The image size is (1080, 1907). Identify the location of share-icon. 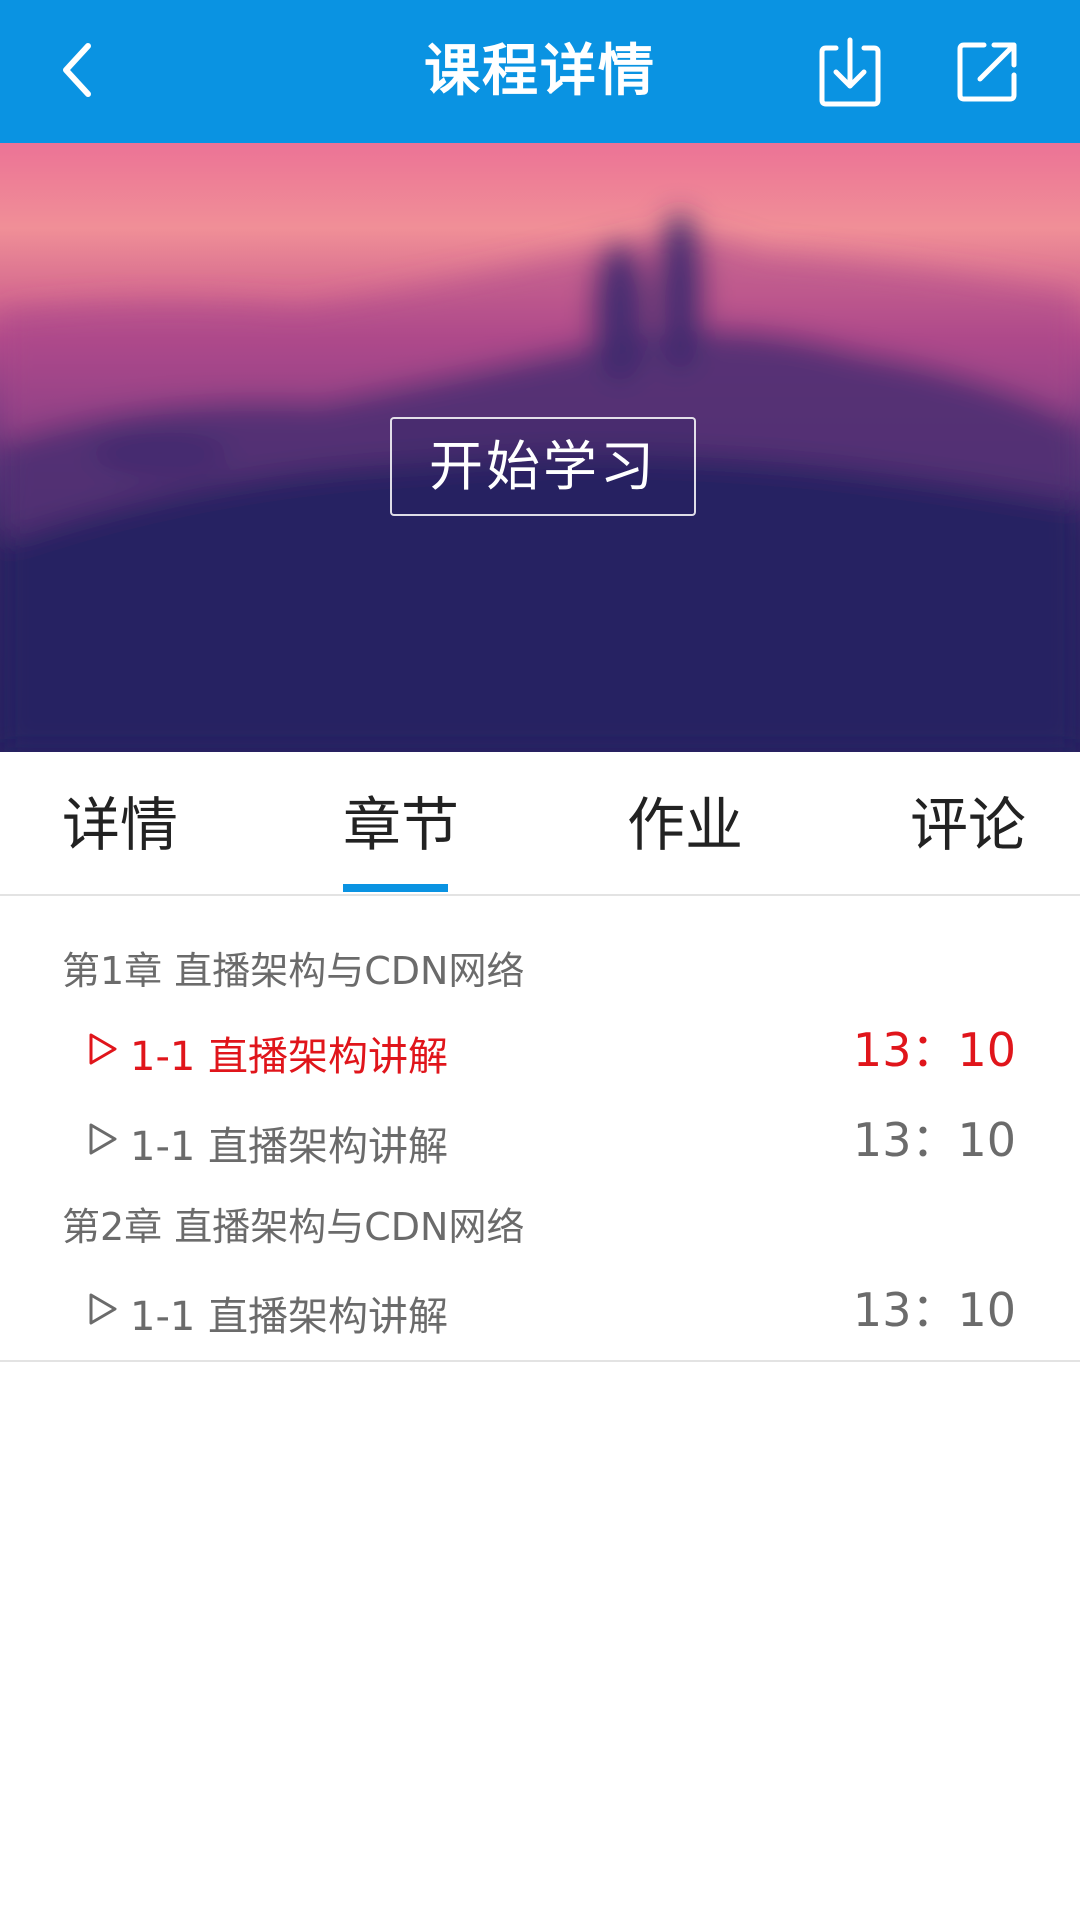
(987, 72).